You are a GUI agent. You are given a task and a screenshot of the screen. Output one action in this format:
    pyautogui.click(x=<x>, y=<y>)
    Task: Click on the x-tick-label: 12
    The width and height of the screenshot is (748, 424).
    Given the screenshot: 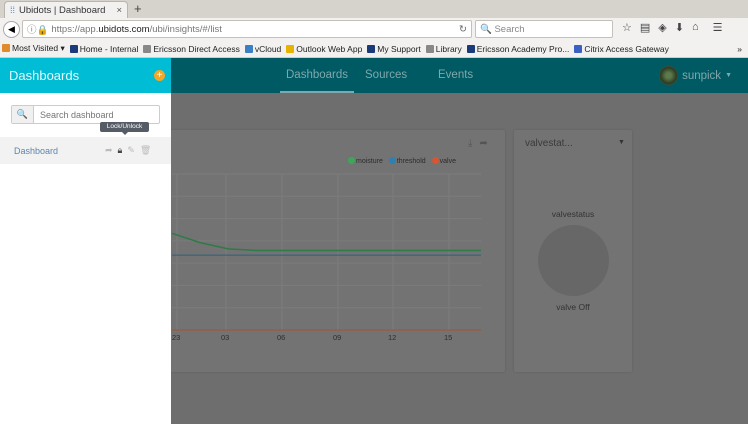 What is the action you would take?
    pyautogui.click(x=392, y=337)
    